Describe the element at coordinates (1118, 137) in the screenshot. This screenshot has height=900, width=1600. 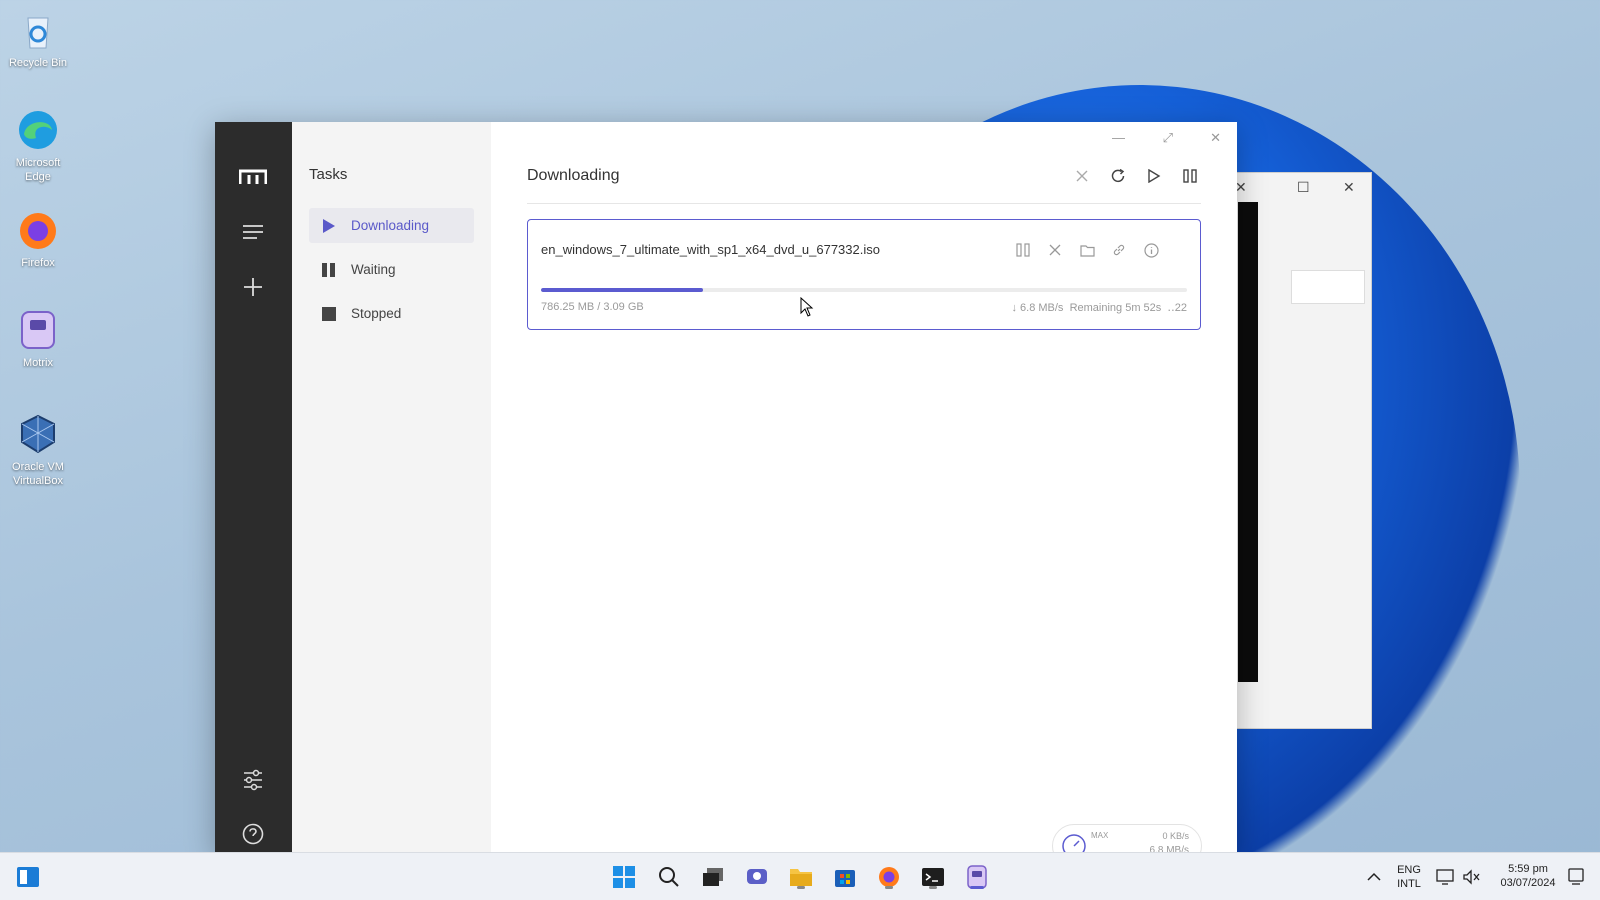
I see `minimize-button: —` at that location.